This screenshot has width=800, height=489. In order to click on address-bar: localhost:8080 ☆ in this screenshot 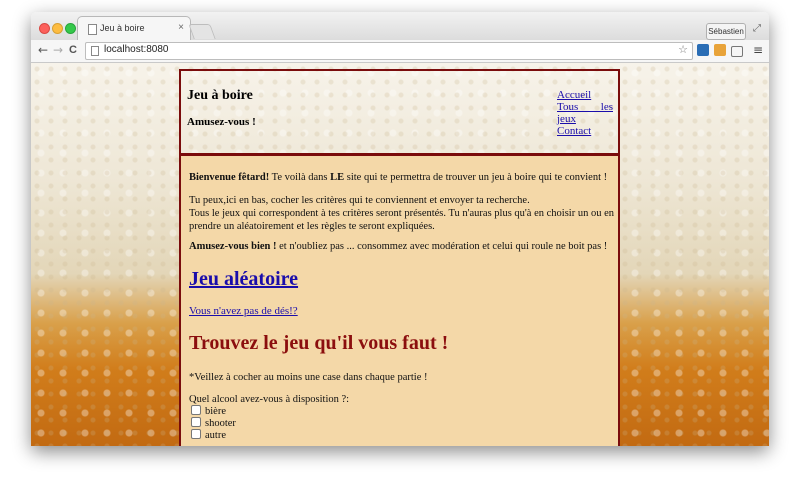, I will do `click(389, 51)`.